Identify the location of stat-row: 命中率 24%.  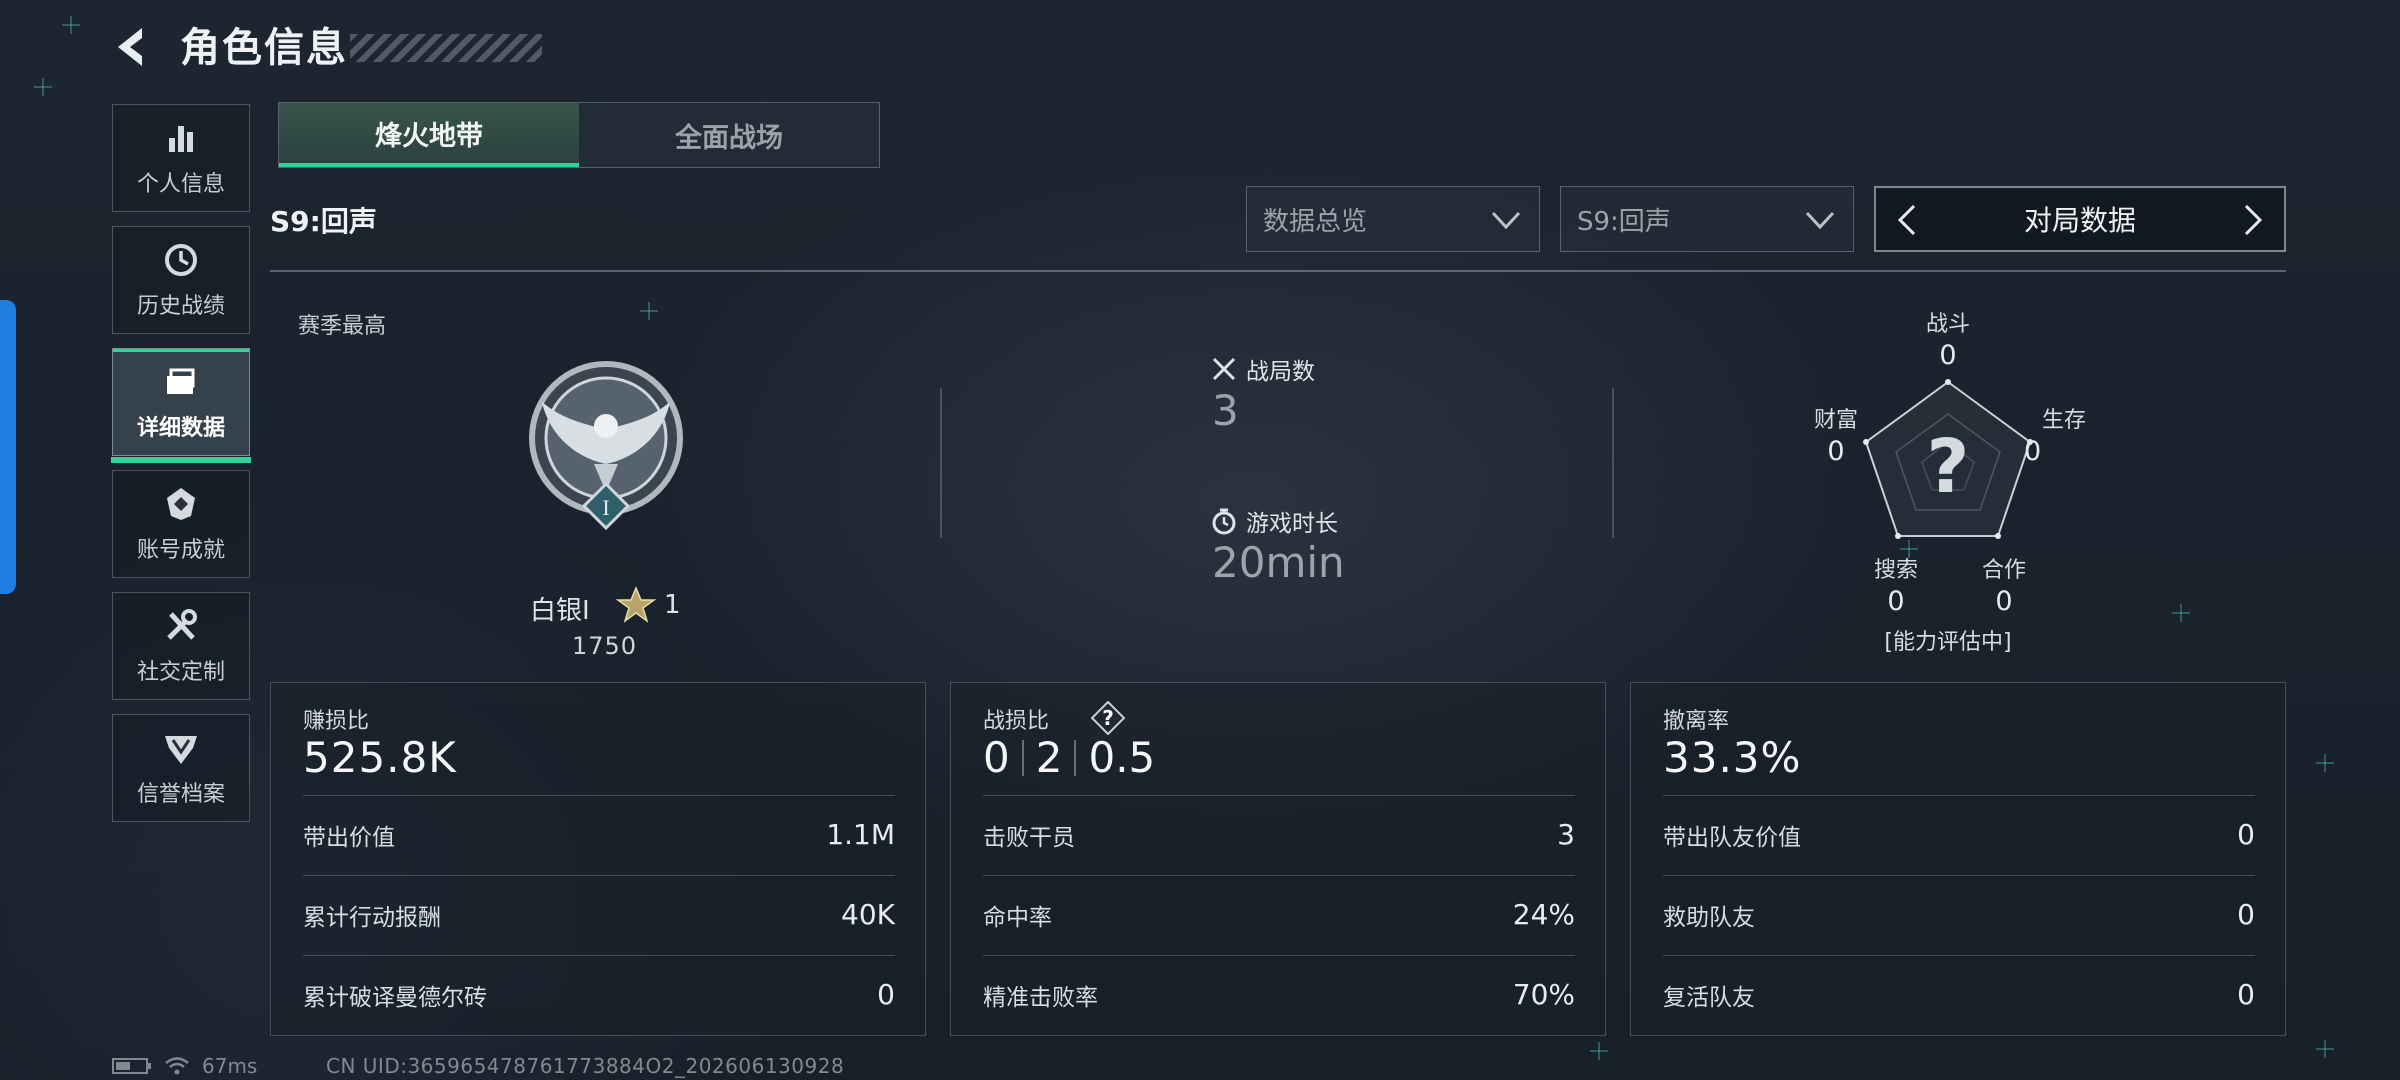
(1279, 914).